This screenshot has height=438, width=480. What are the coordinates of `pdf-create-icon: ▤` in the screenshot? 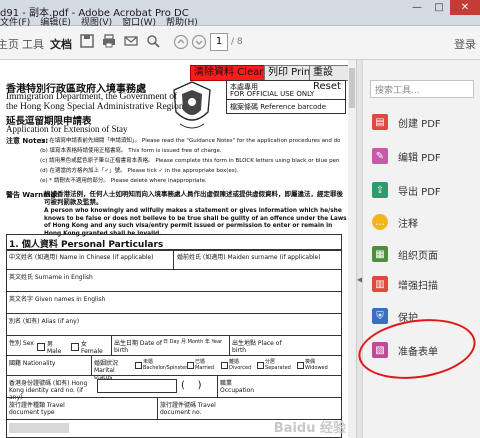 It's located at (380, 122).